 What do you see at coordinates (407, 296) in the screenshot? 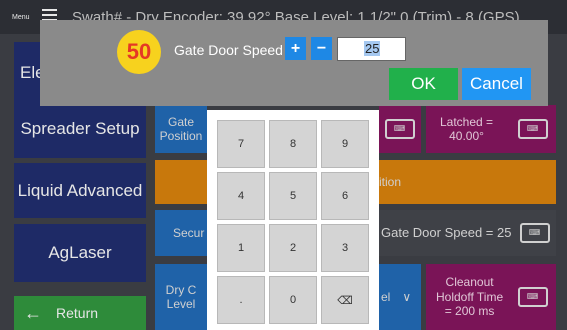
I see `chevron-down-icon: ∨` at bounding box center [407, 296].